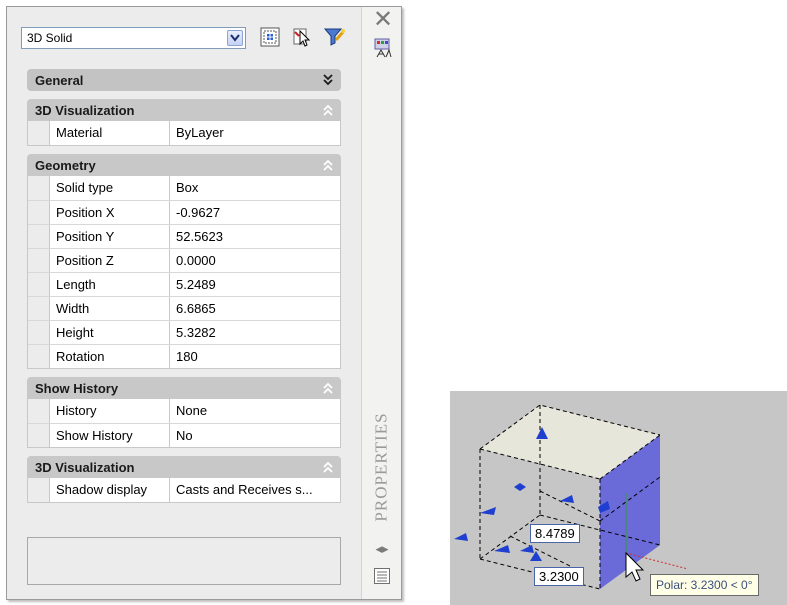 The width and height of the screenshot is (787, 605). What do you see at coordinates (382, 549) in the screenshot?
I see `auto-hide-icon: ◂▸` at bounding box center [382, 549].